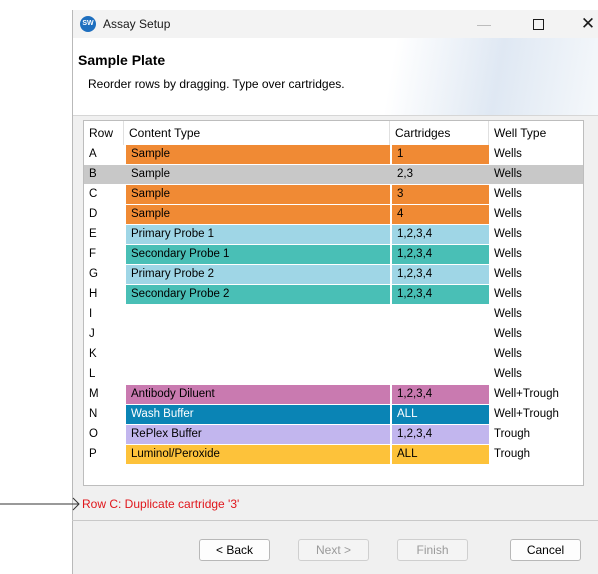 The height and width of the screenshot is (574, 598). What do you see at coordinates (122, 60) in the screenshot?
I see `page-title: Sample Plate` at bounding box center [122, 60].